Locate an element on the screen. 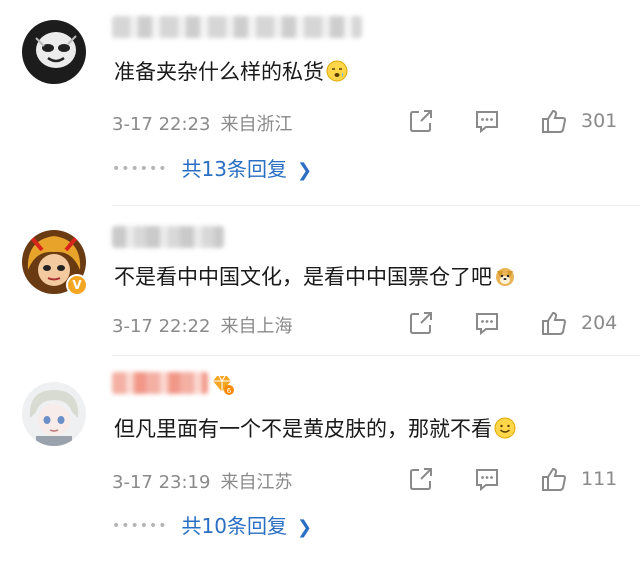 This screenshot has height=562, width=640. comment-meta: 3-17 22:22 来自上海 is located at coordinates (202, 325).